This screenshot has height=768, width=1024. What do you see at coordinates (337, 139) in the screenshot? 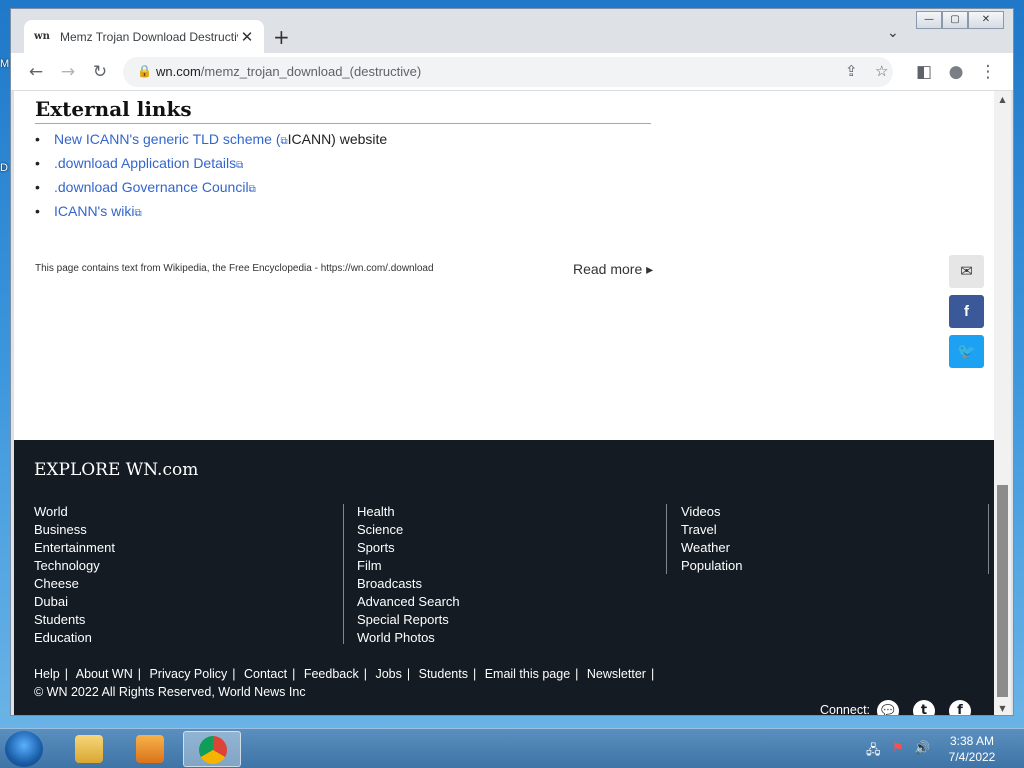
I see `link-suffix: ICANN) website` at bounding box center [337, 139].